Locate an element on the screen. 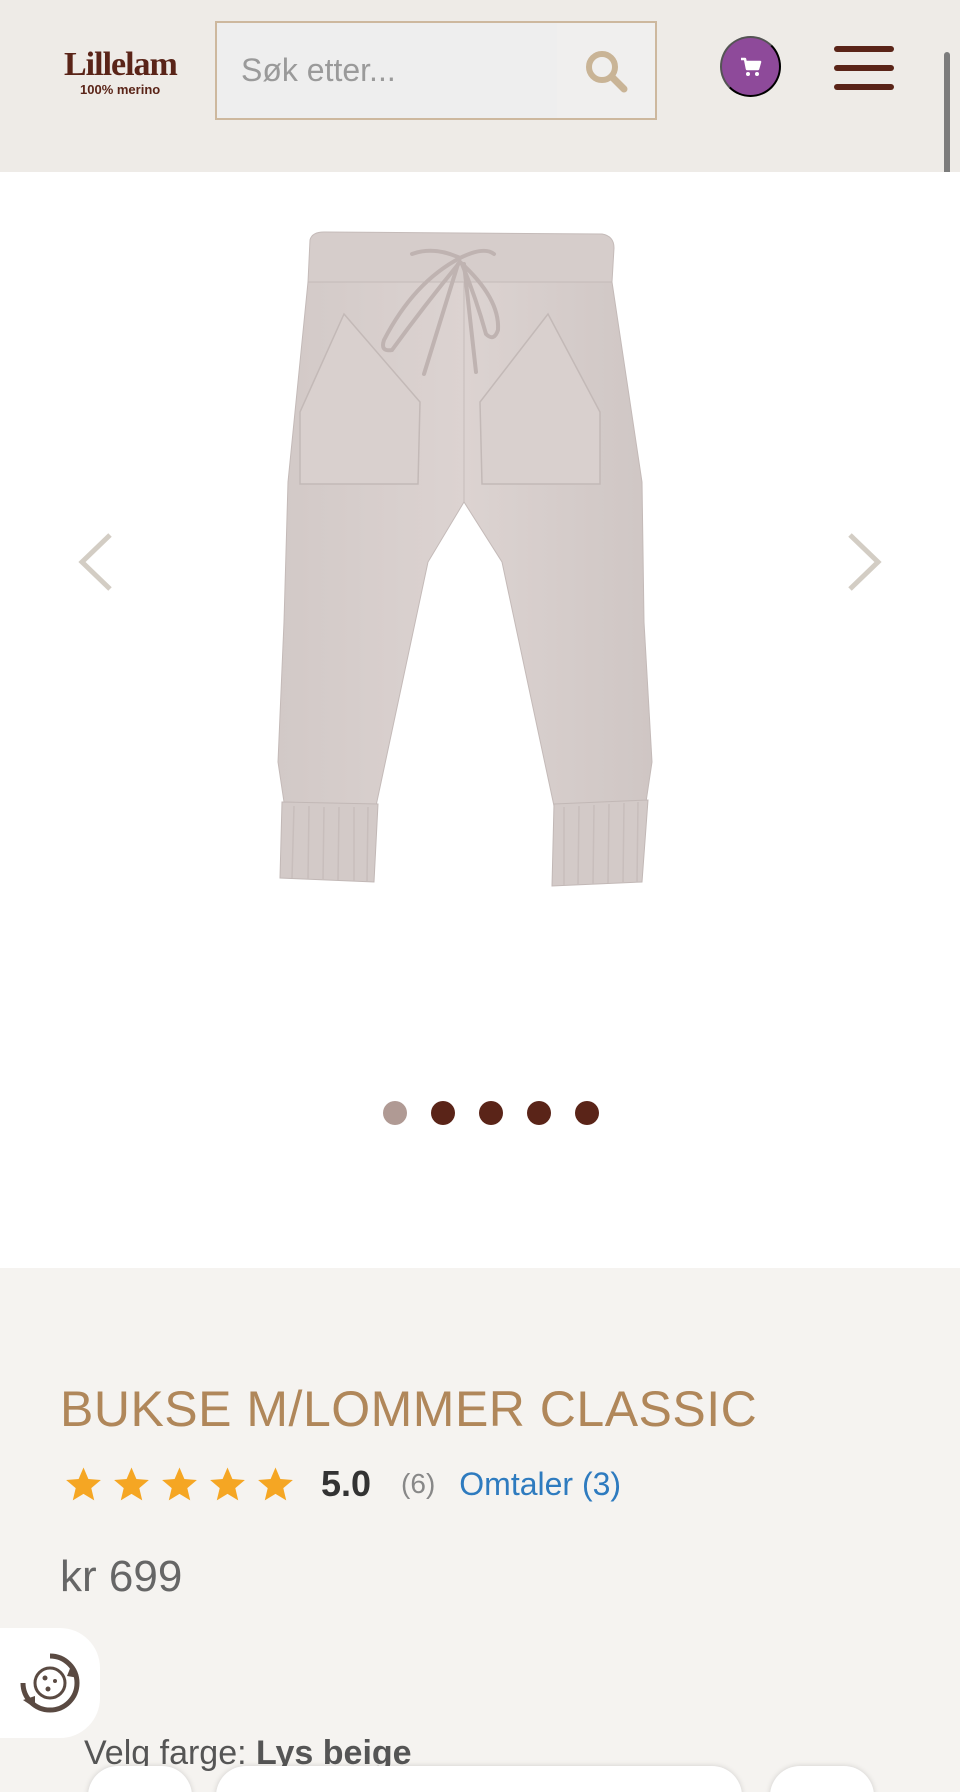 This screenshot has width=960, height=1792. star-rating is located at coordinates (179, 1484).